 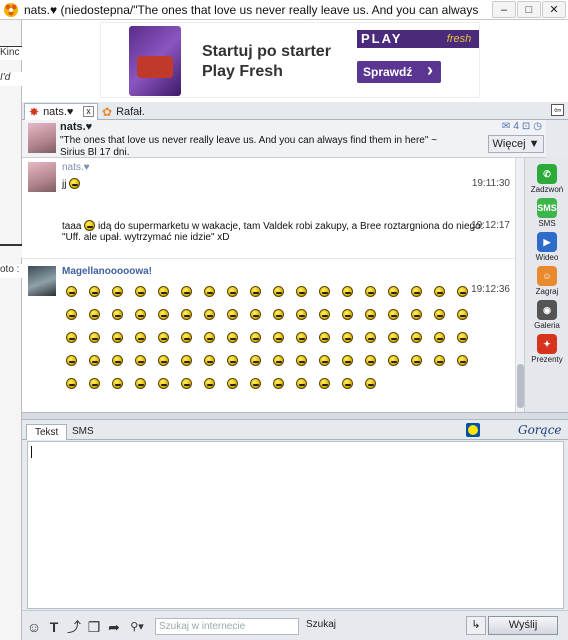 What do you see at coordinates (42, 281) in the screenshot?
I see `sender-avatar` at bounding box center [42, 281].